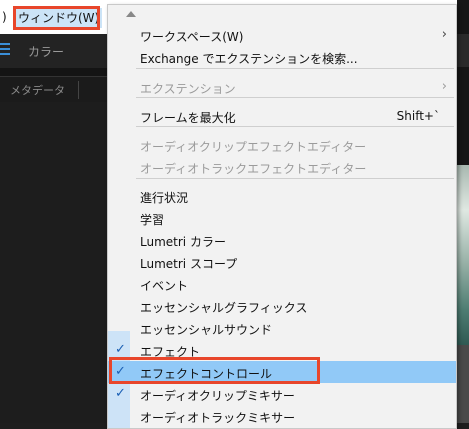 Image resolution: width=469 pixels, height=429 pixels. What do you see at coordinates (282, 372) in the screenshot?
I see `menu-item: ✓ エフェクトコントロール` at bounding box center [282, 372].